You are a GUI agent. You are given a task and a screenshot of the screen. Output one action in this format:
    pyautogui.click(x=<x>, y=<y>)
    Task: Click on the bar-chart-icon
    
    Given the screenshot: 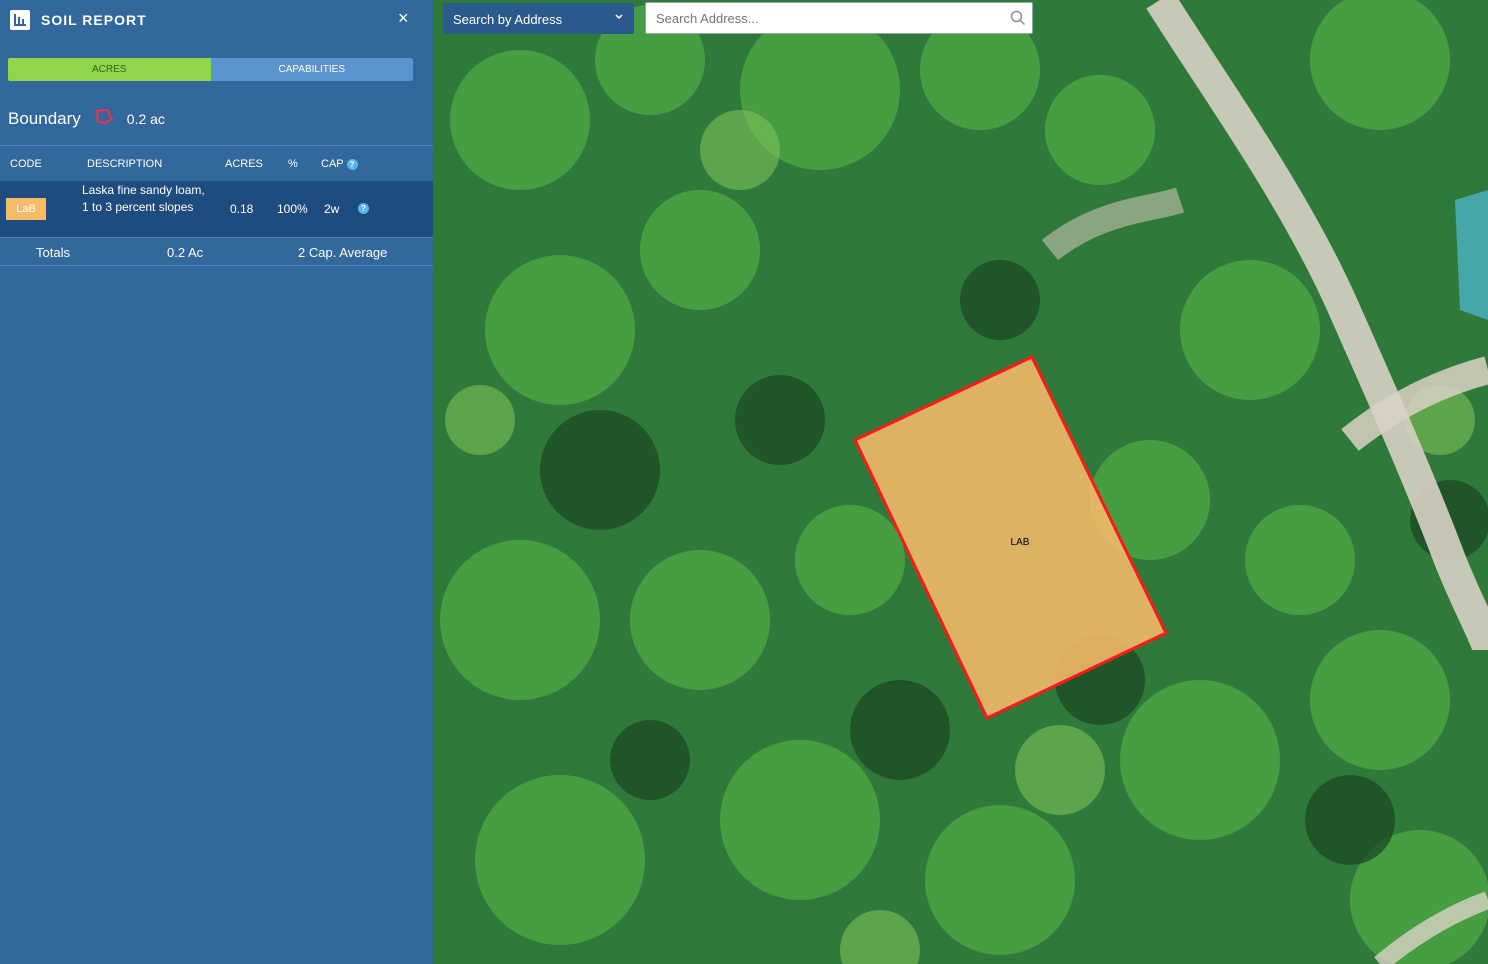 What is the action you would take?
    pyautogui.click(x=20, y=20)
    